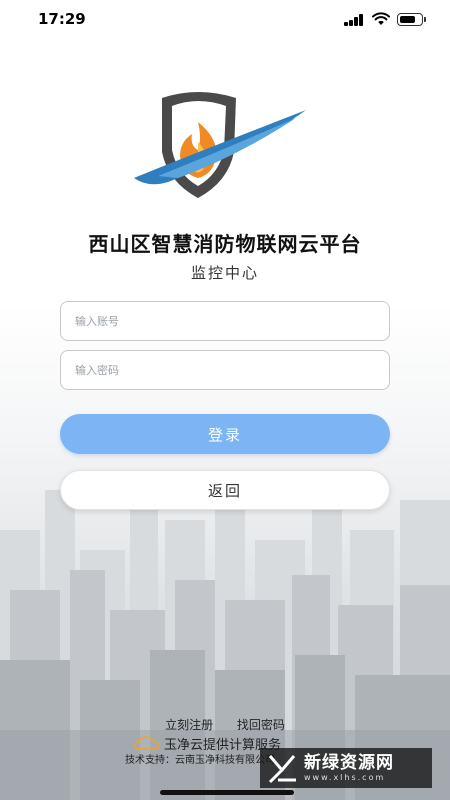  I want to click on recover-password-link: 找回密码, so click(261, 725).